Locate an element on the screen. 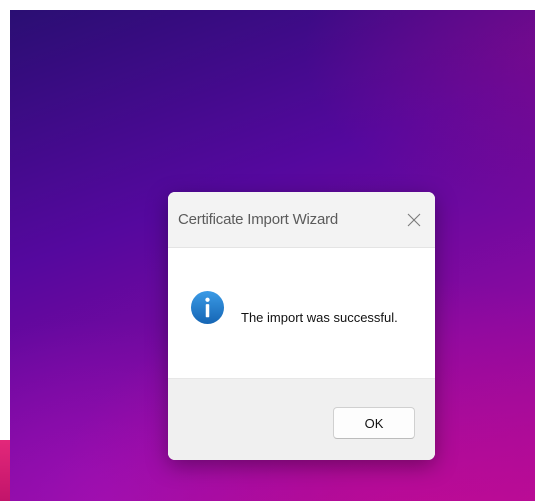 This screenshot has width=535, height=501. dialog-footer: OK is located at coordinates (301, 419).